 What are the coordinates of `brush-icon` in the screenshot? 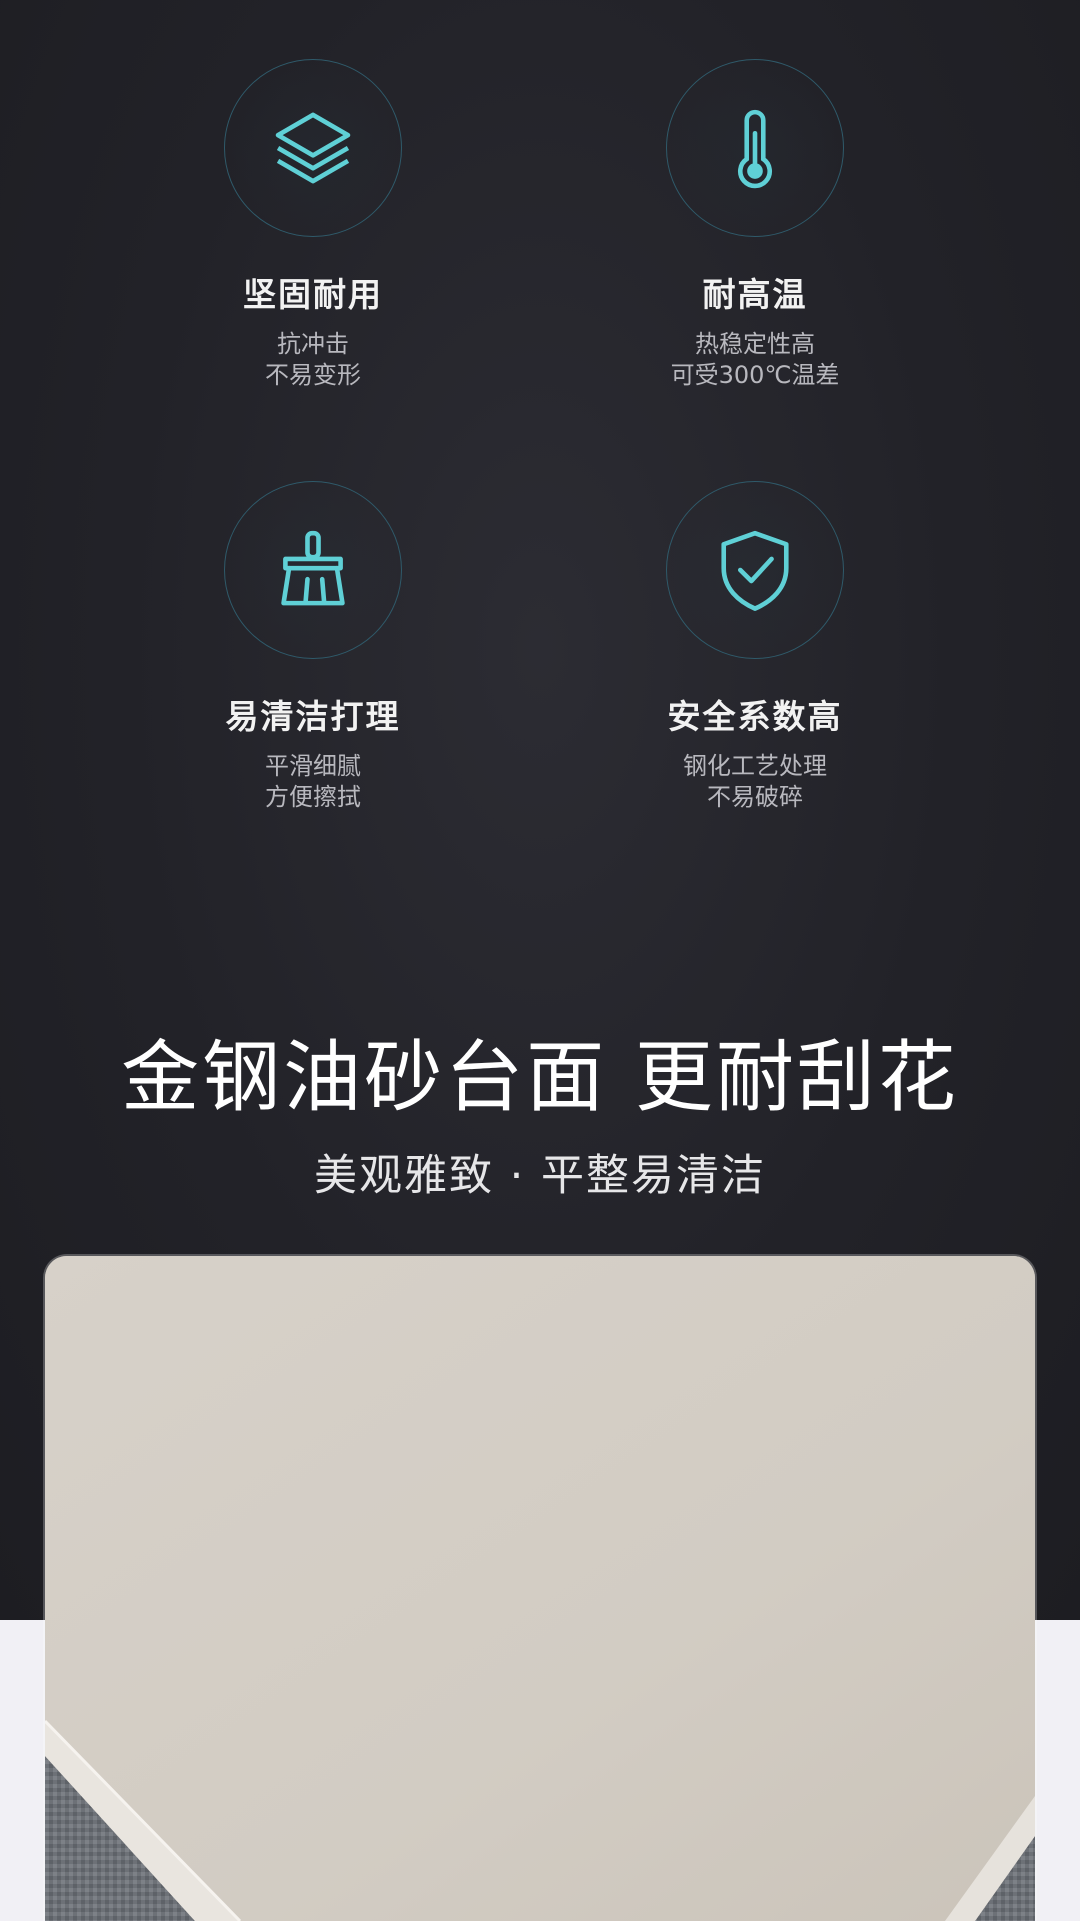 It's located at (313, 568).